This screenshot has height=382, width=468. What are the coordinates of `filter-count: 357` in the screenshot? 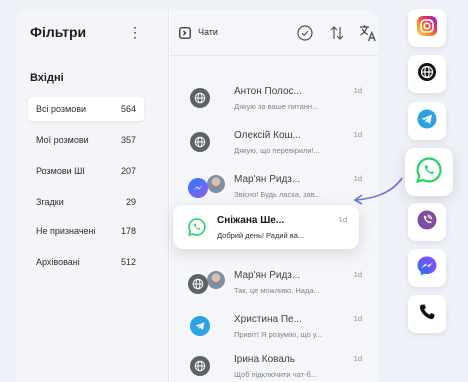 It's located at (128, 140).